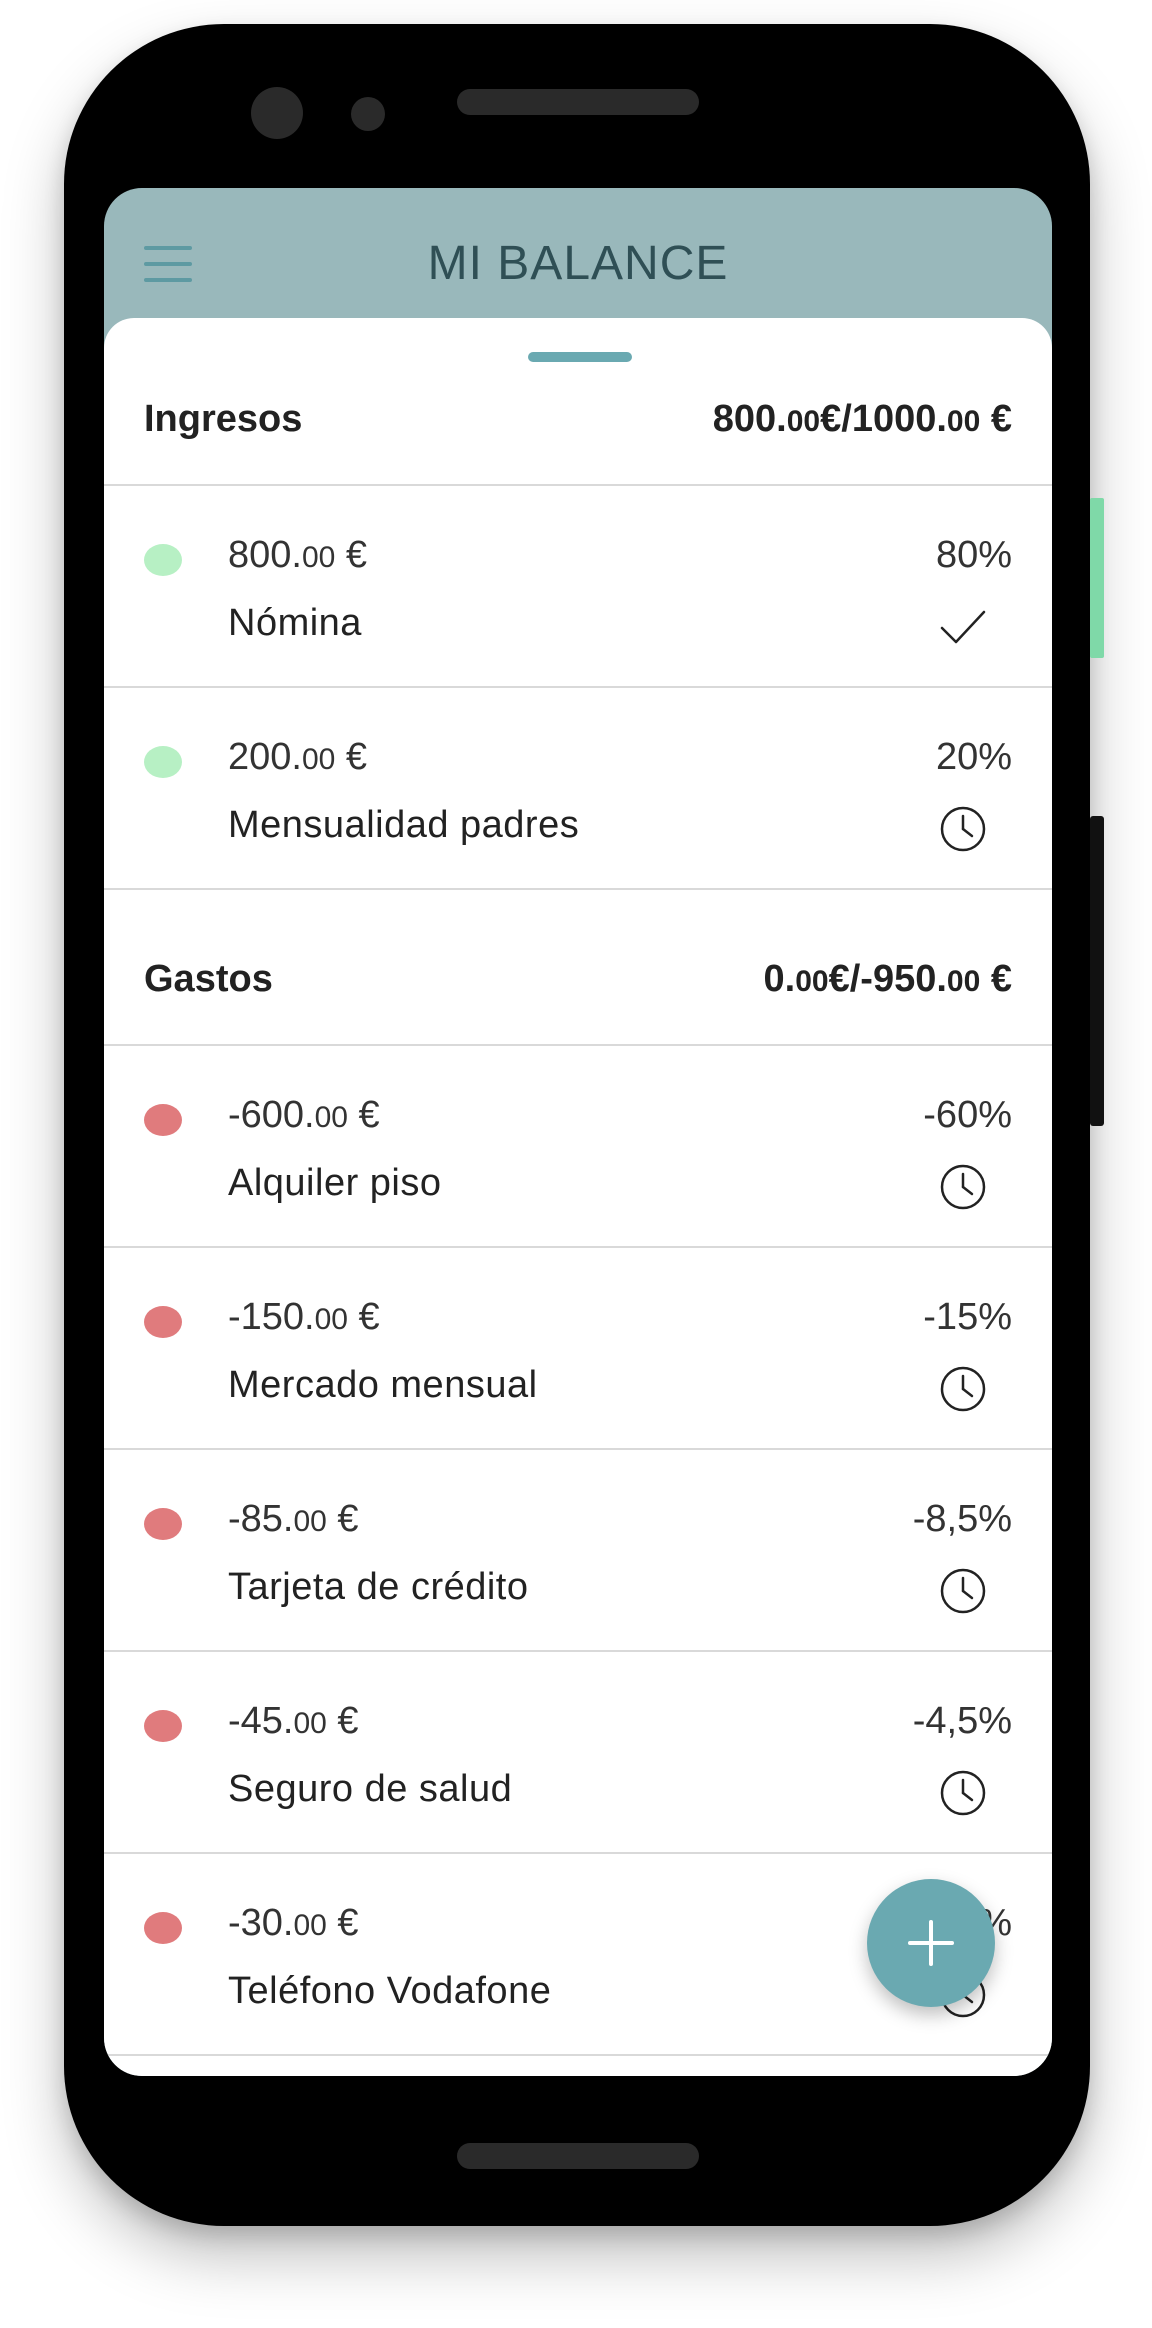 This screenshot has width=1152, height=2328. Describe the element at coordinates (578, 978) in the screenshot. I see `section-header-1: Gastos 0.00€/-950.00 €` at that location.